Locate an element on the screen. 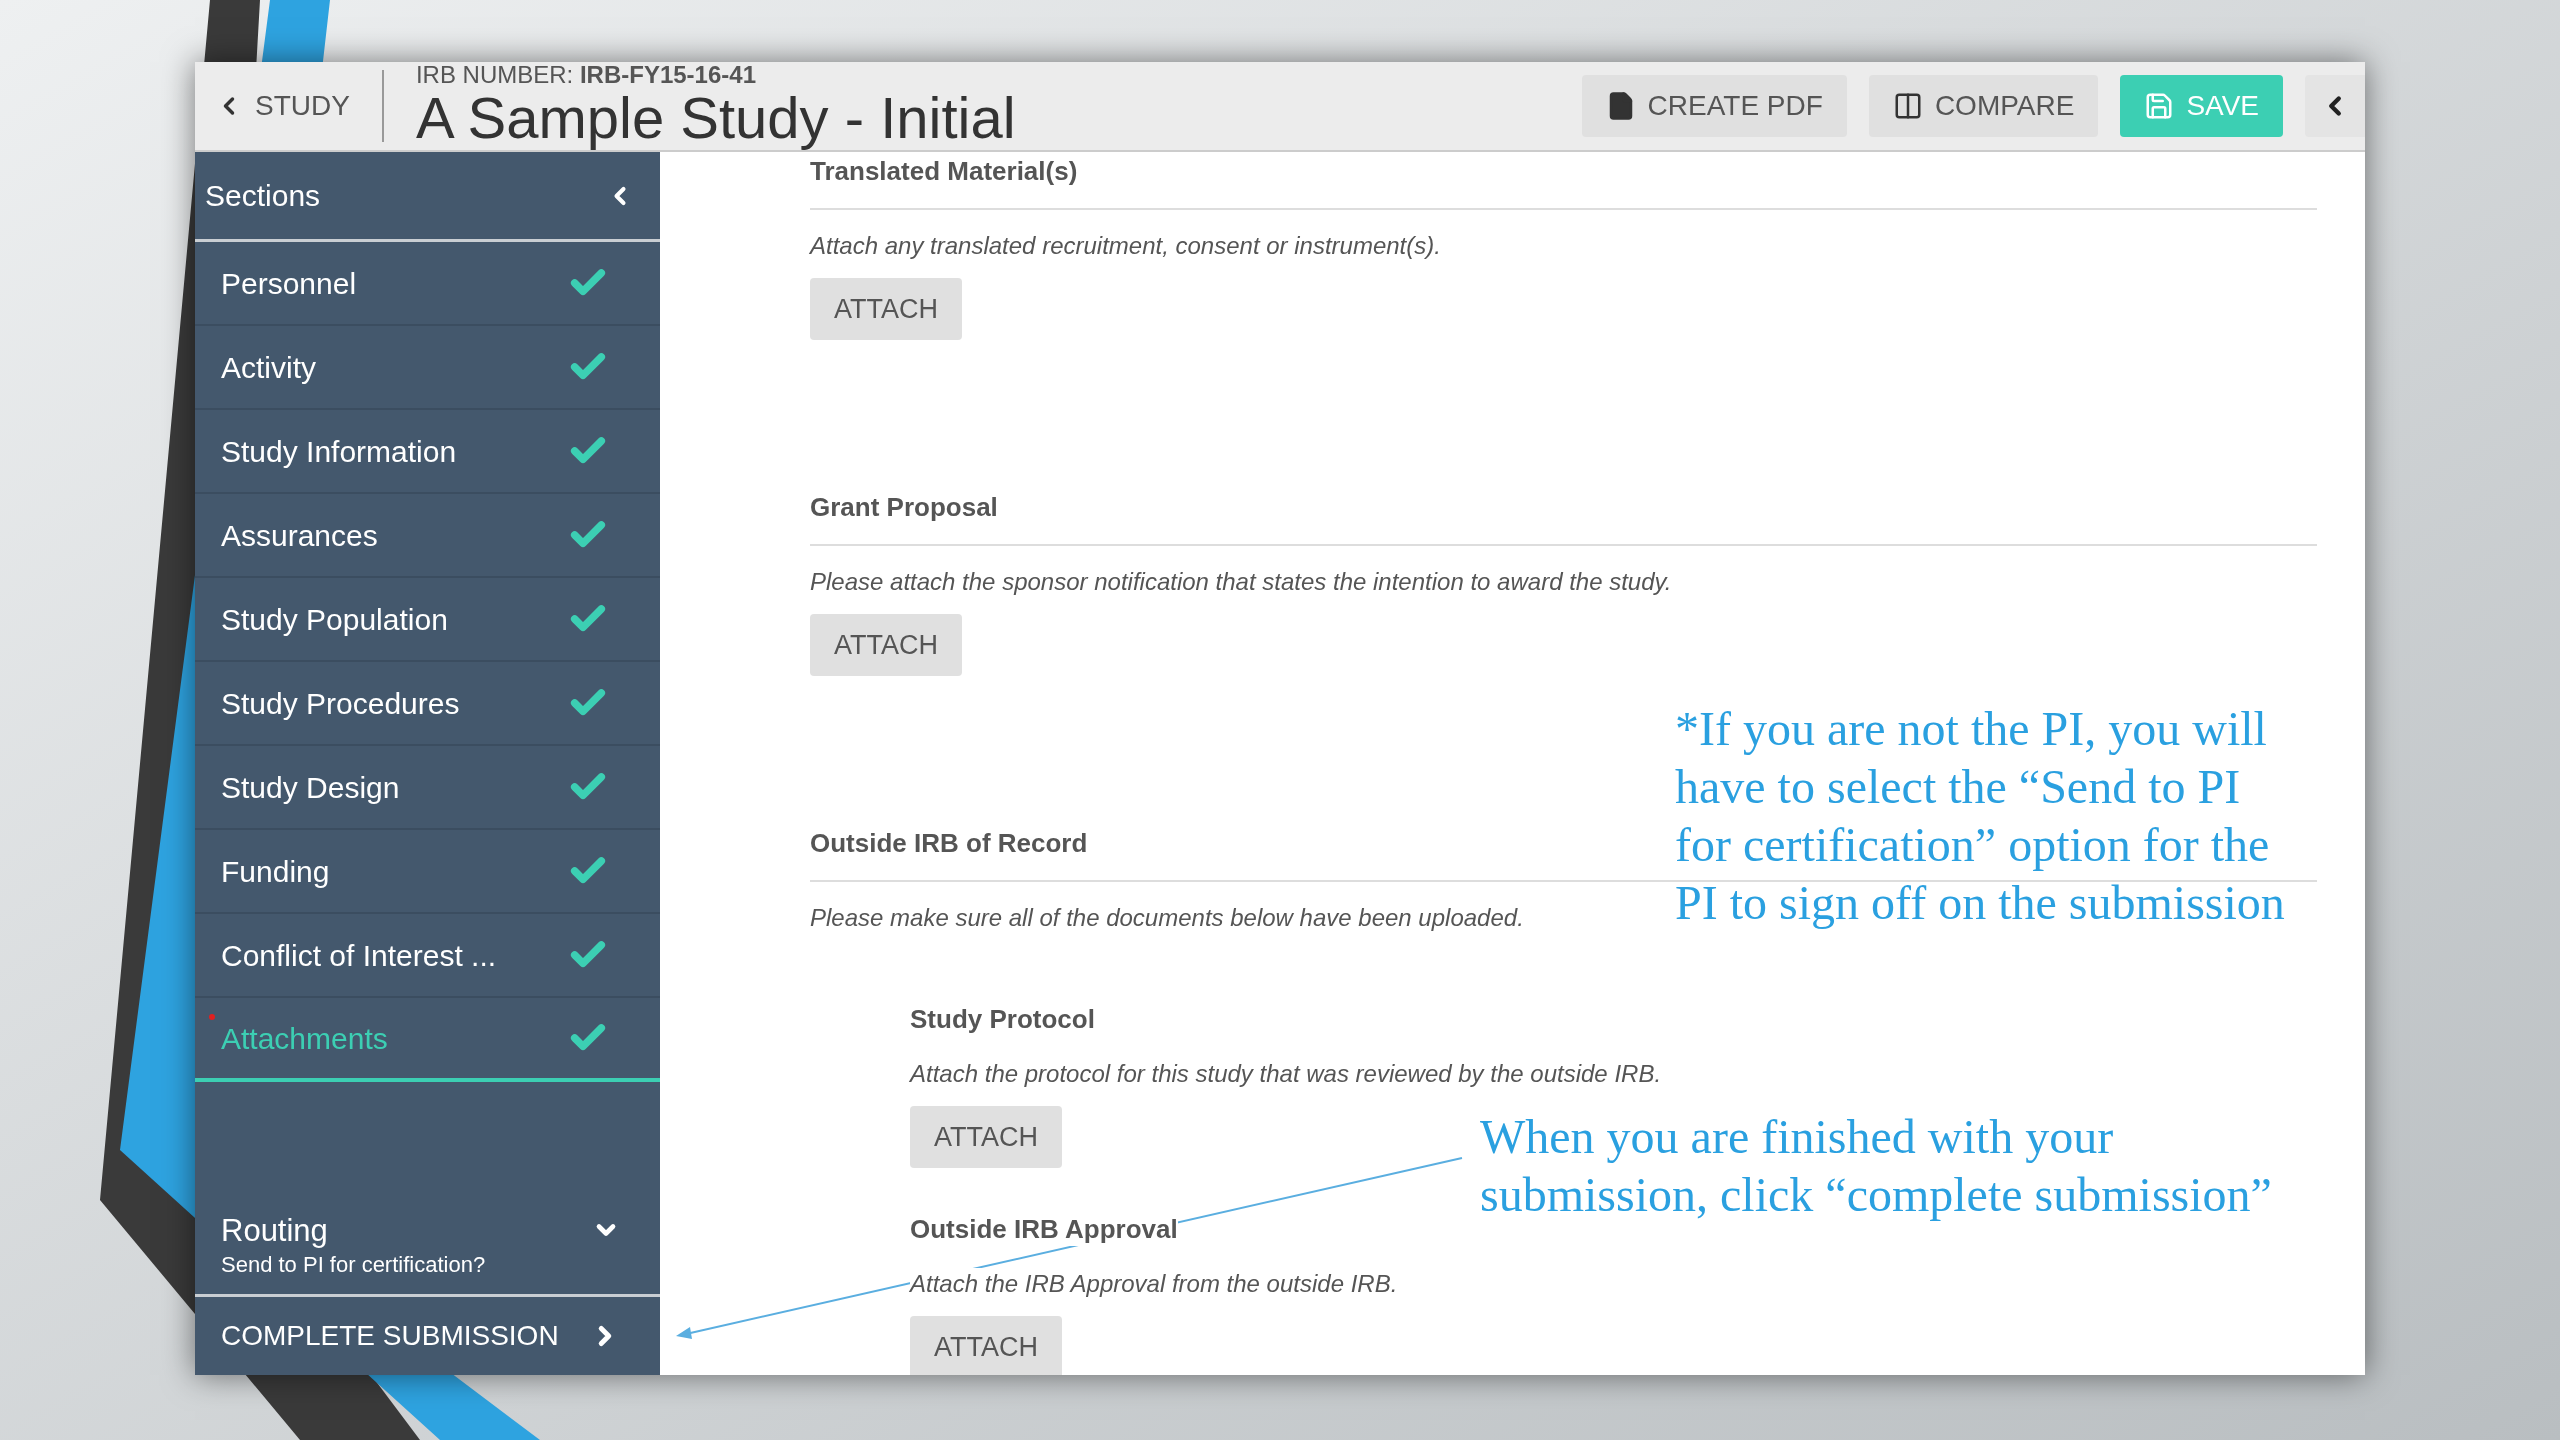 This screenshot has height=1440, width=2560. annotation-note: When you are finished with your submission, click “complete submission” is located at coordinates (1876, 1166).